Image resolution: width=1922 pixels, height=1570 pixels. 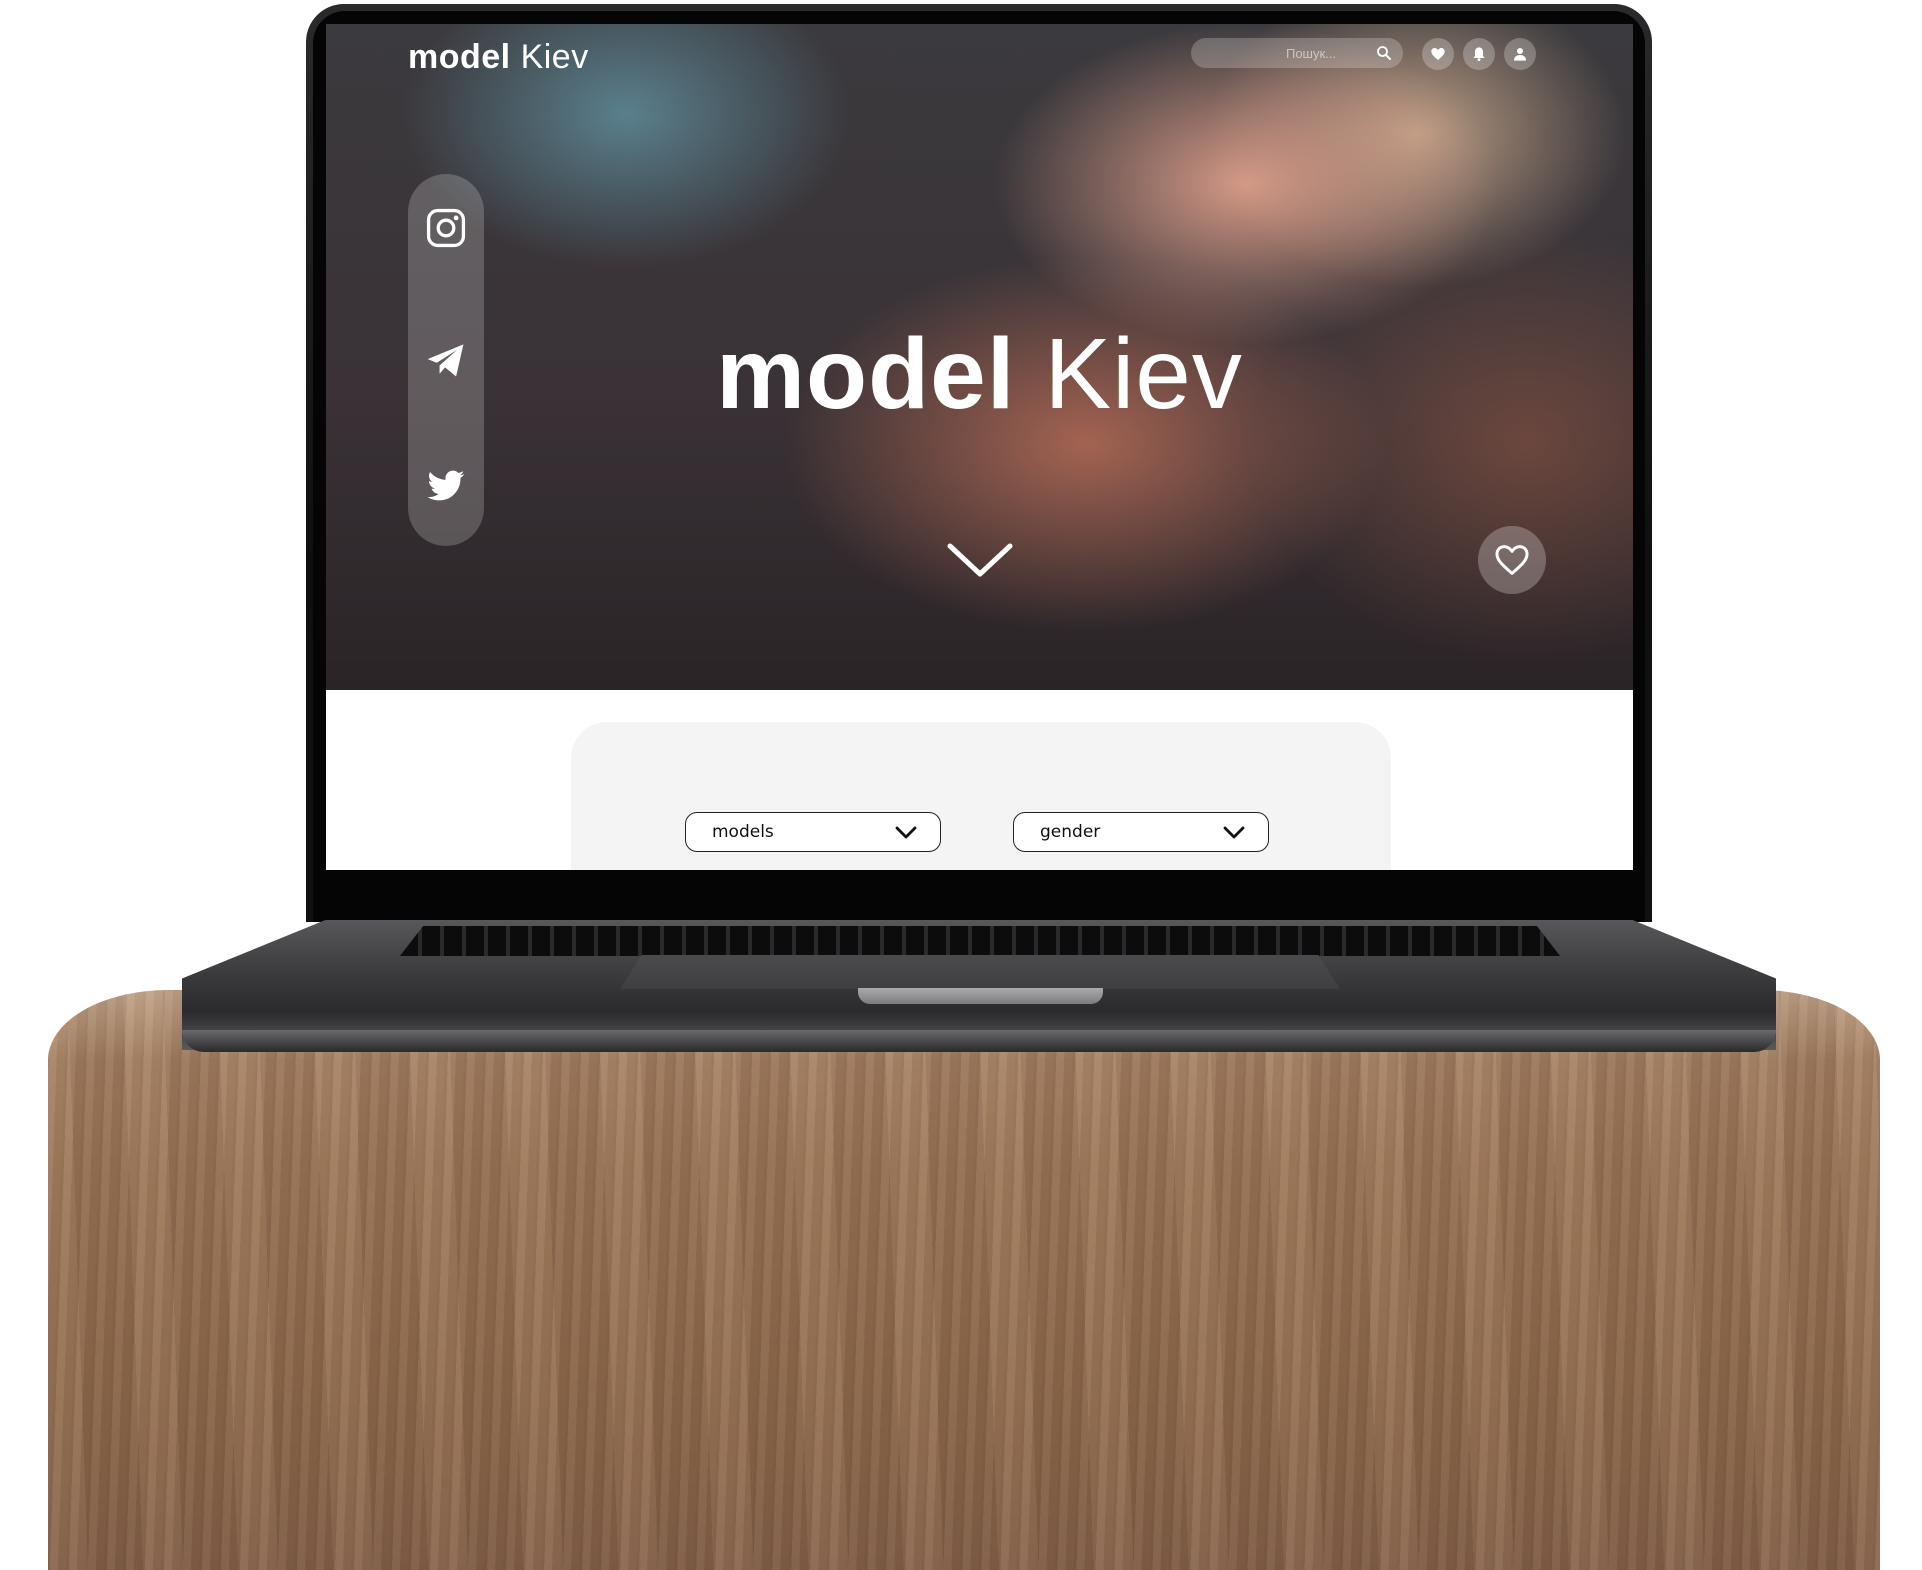 I want to click on search-input, so click(x=1311, y=53).